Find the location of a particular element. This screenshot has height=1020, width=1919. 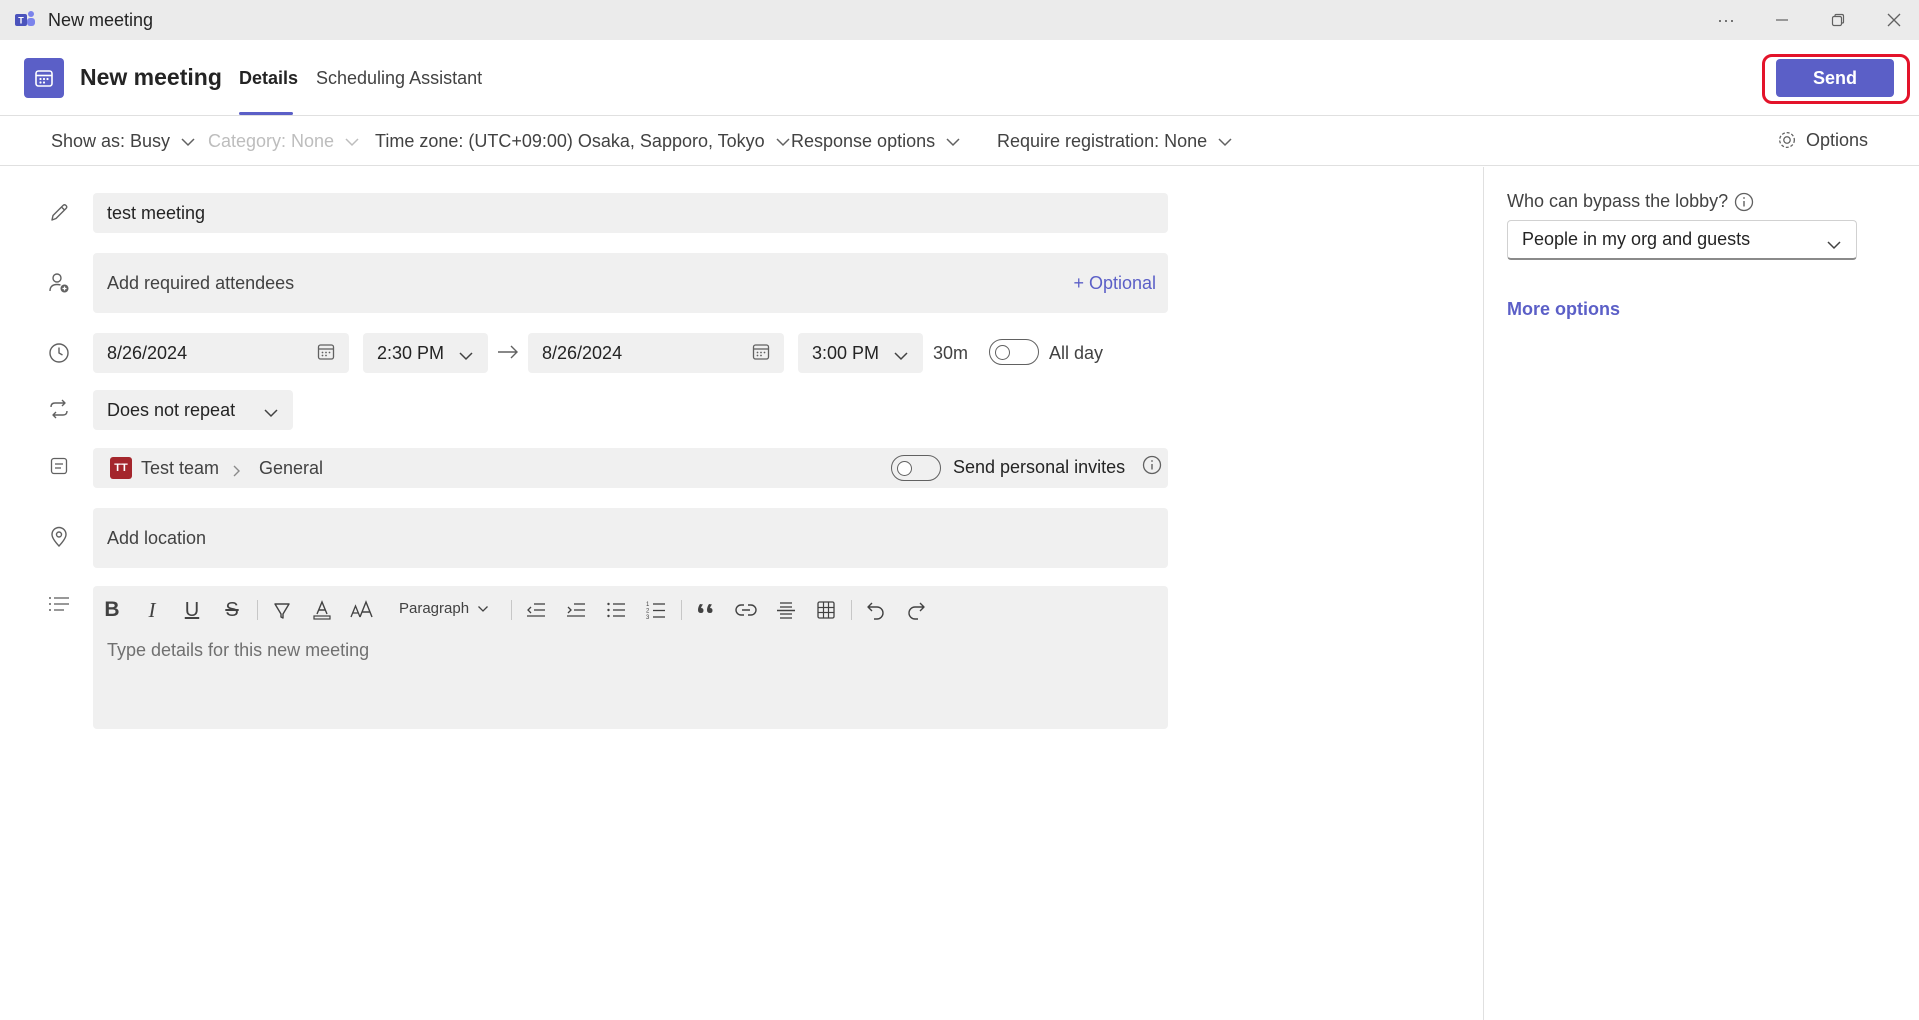

paragraph-style-dropdown: Paragraph is located at coordinates (444, 608).